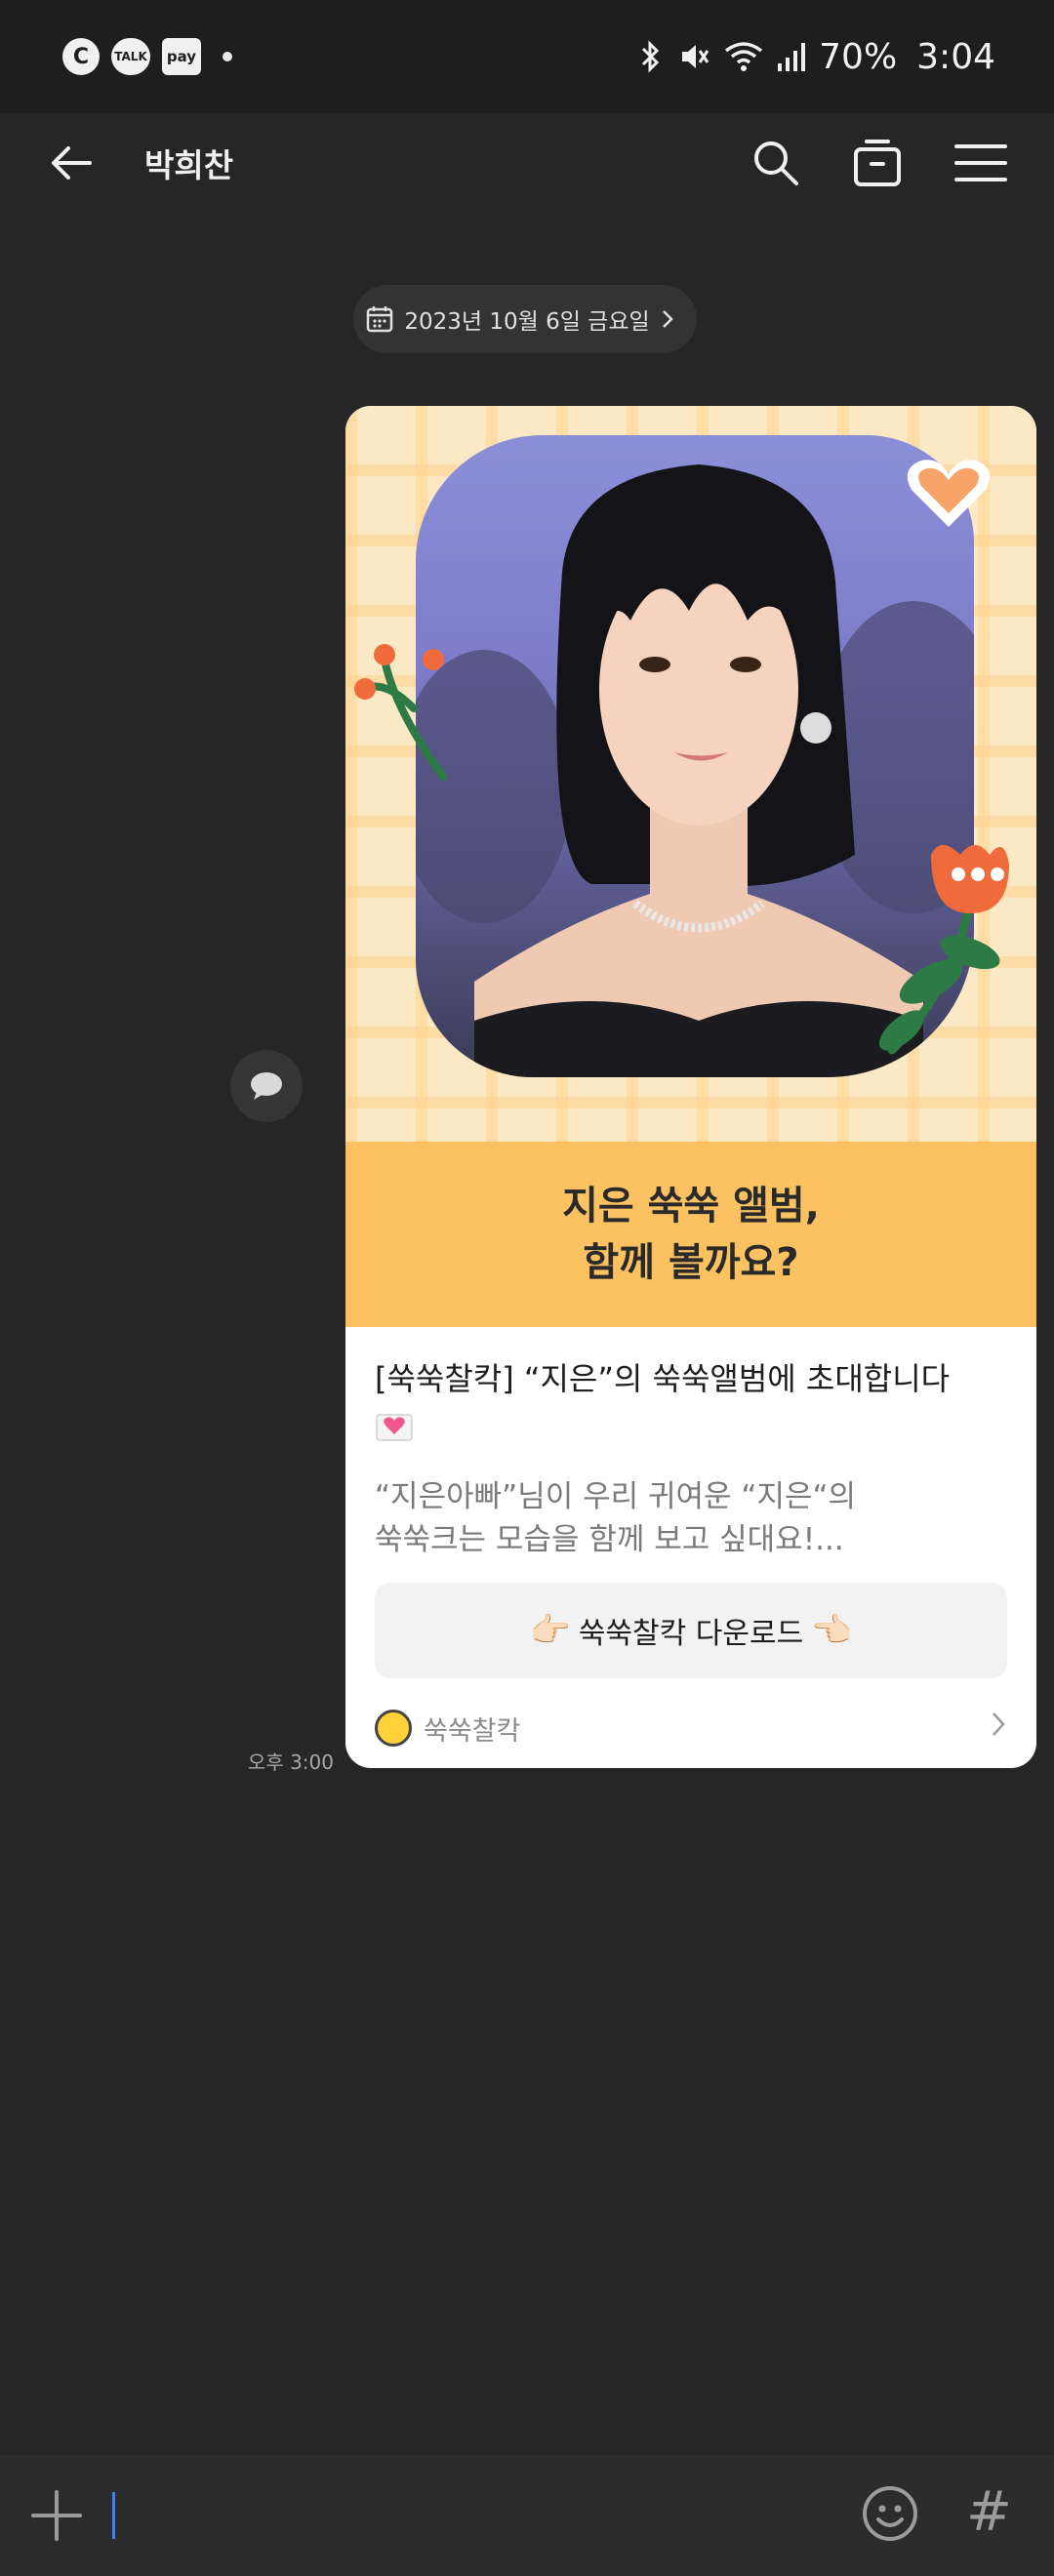 The width and height of the screenshot is (1054, 2576). Describe the element at coordinates (228, 56) in the screenshot. I see `notification-dot-icon` at that location.